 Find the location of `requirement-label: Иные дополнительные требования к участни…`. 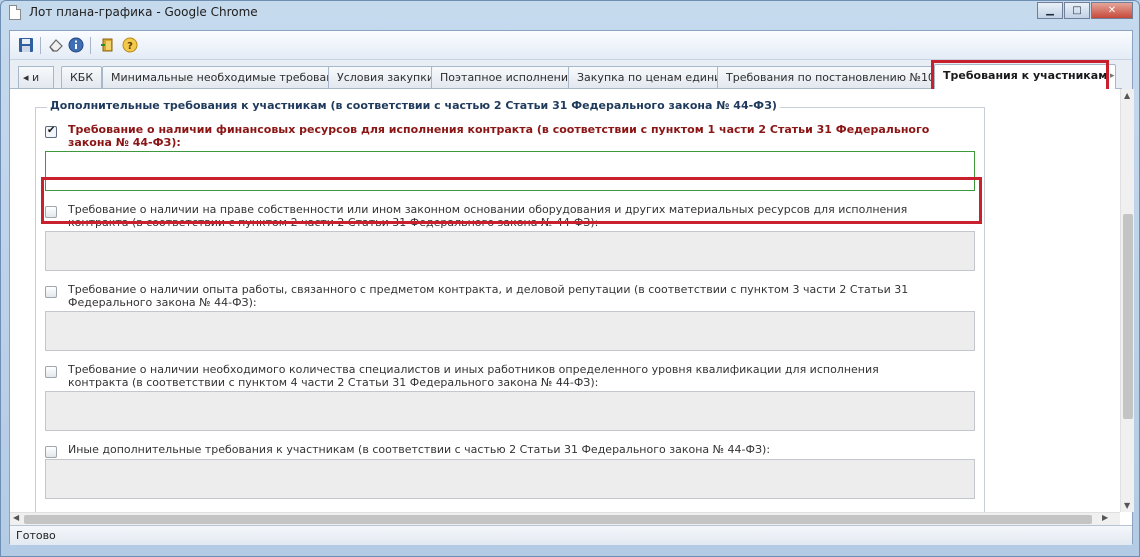

requirement-label: Иные дополнительные требования к участни… is located at coordinates (419, 449).